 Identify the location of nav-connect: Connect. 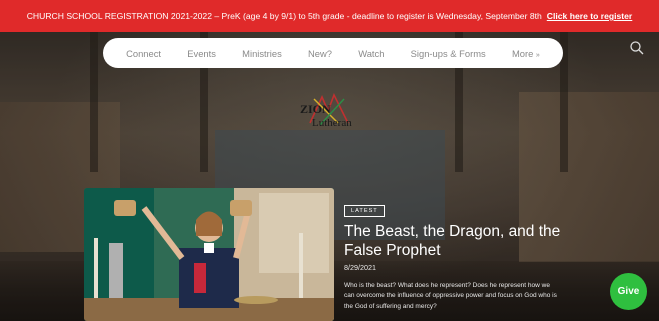
(143, 53).